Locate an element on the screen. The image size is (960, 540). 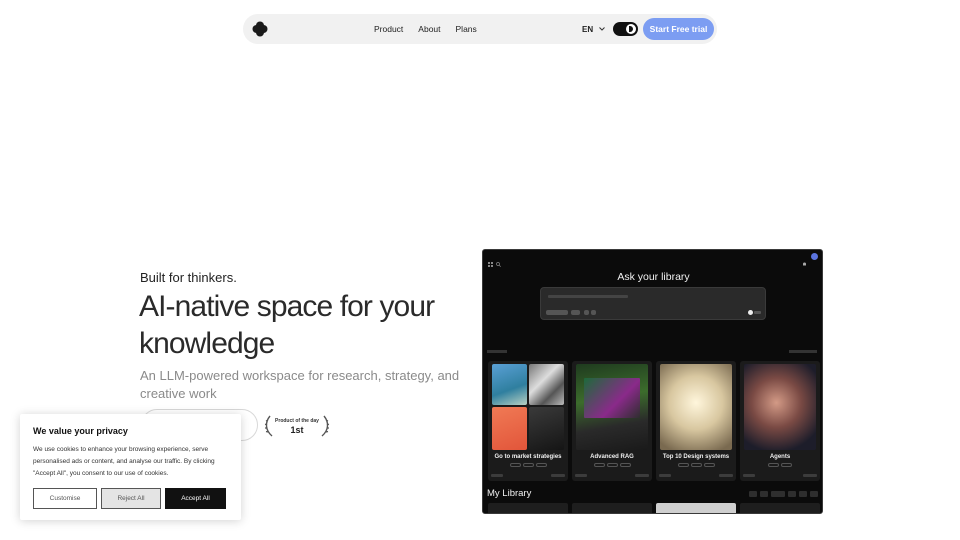
grid-icon is located at coordinates (490, 260).